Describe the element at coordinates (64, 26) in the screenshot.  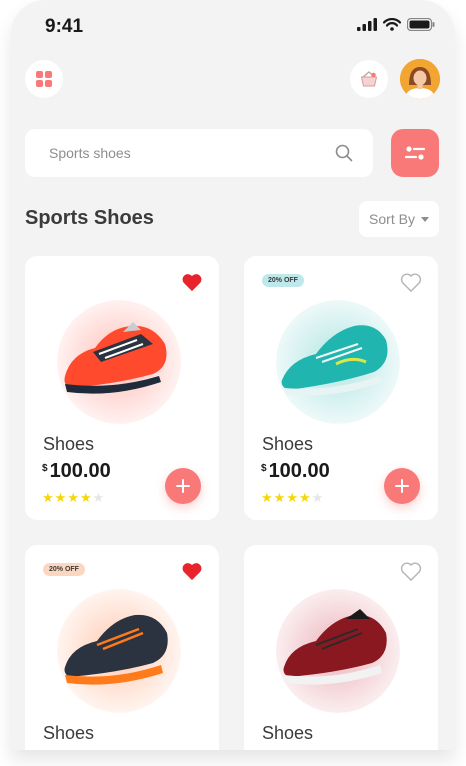
I see `status-time: 9:41` at that location.